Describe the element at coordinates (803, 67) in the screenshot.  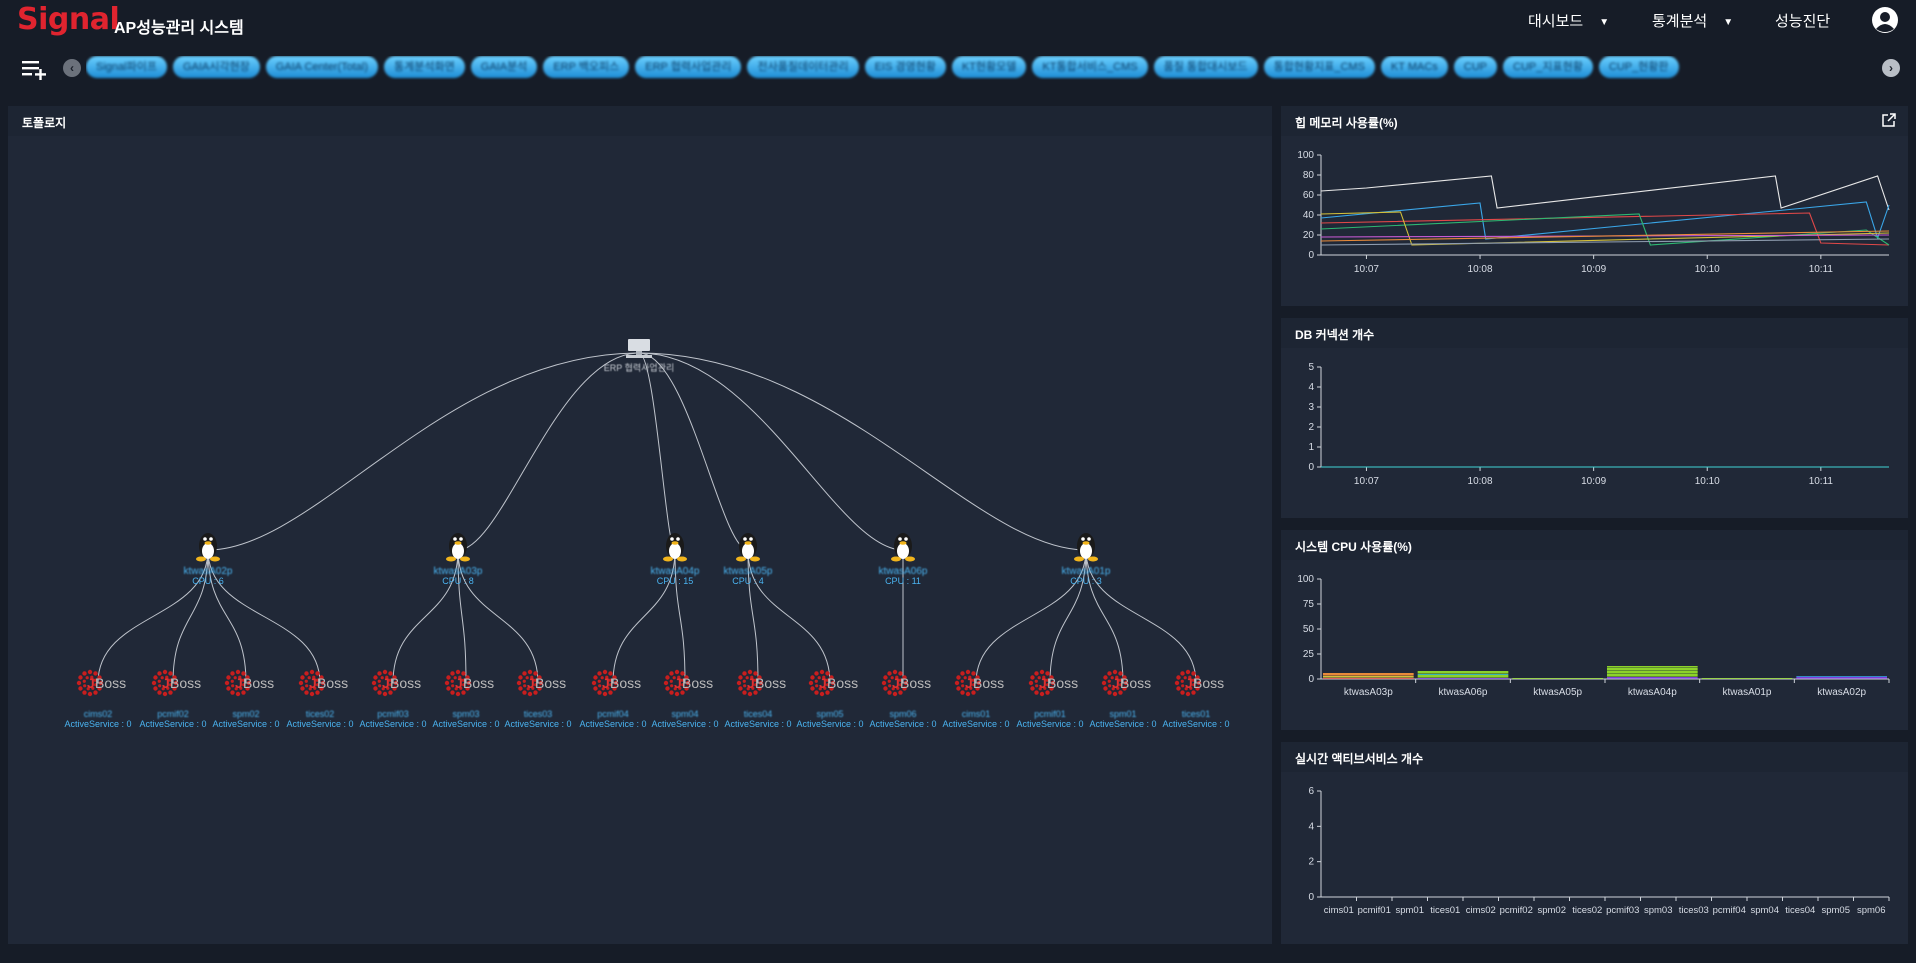
I see `dashboard-tab: 전사품질데이터관리` at that location.